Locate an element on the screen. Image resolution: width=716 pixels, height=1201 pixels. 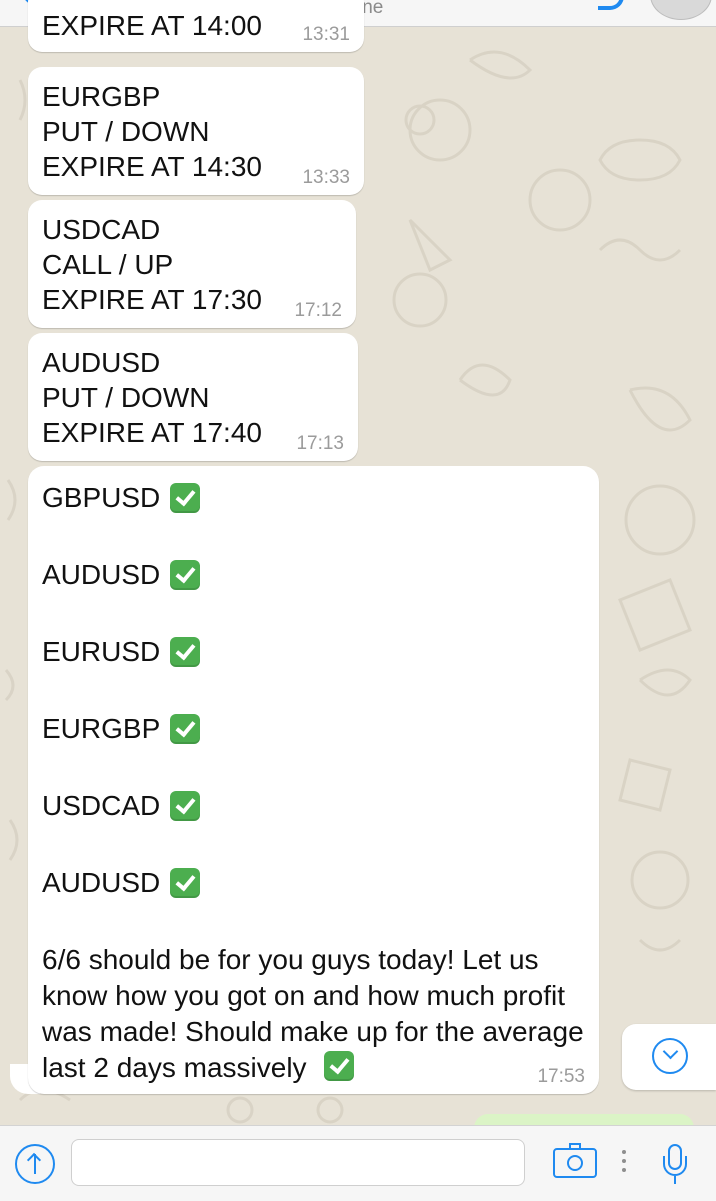
result-row: EURUSD is located at coordinates (313, 651).